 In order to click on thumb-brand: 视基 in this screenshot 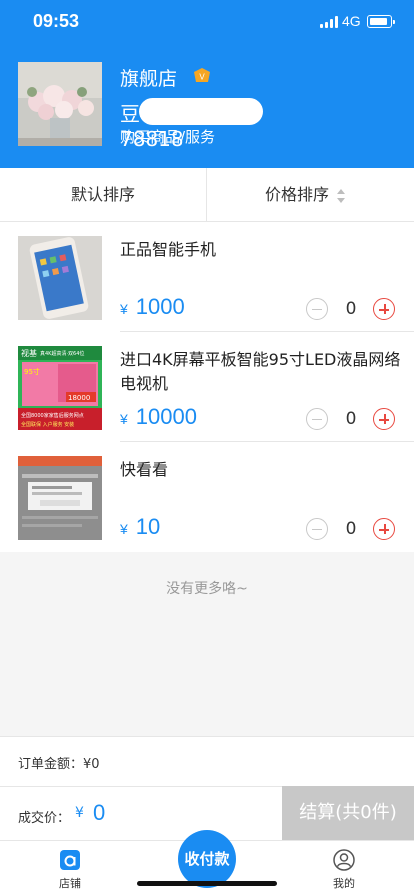, I will do `click(29, 353)`.